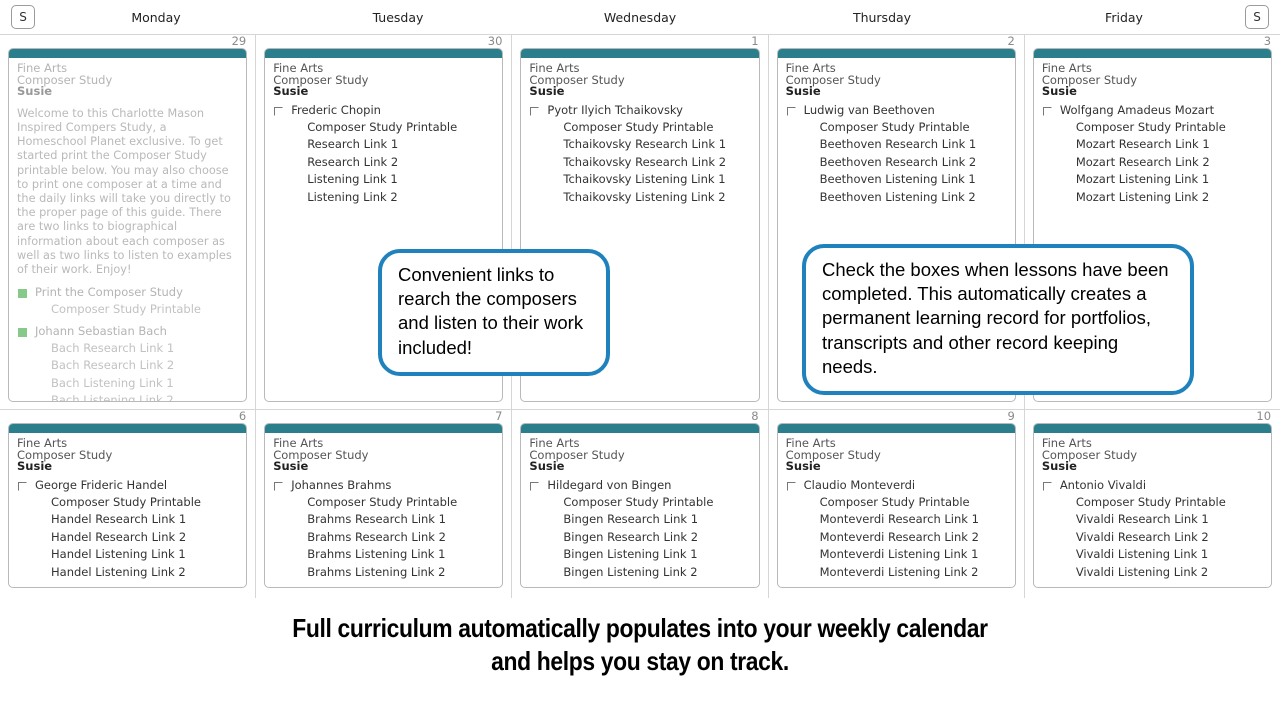 This screenshot has width=1280, height=720. What do you see at coordinates (1152, 198) in the screenshot?
I see `task-link: Mozart Listening Link 2` at bounding box center [1152, 198].